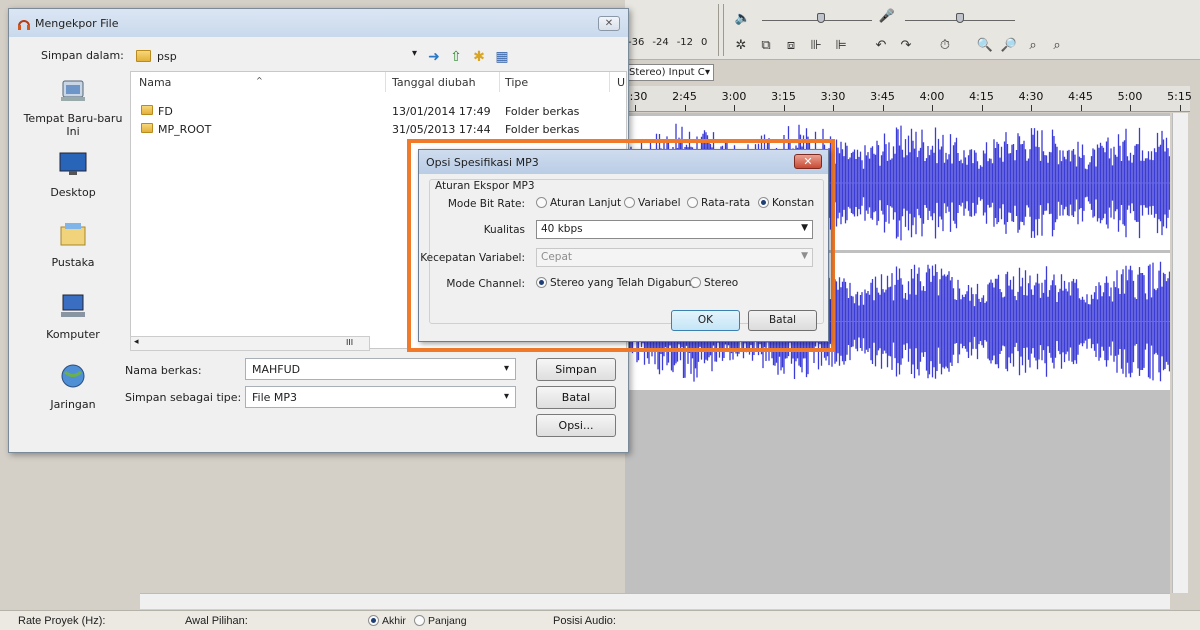 The image size is (1200, 630). I want to click on up-folder-icon: ⇧, so click(456, 57).